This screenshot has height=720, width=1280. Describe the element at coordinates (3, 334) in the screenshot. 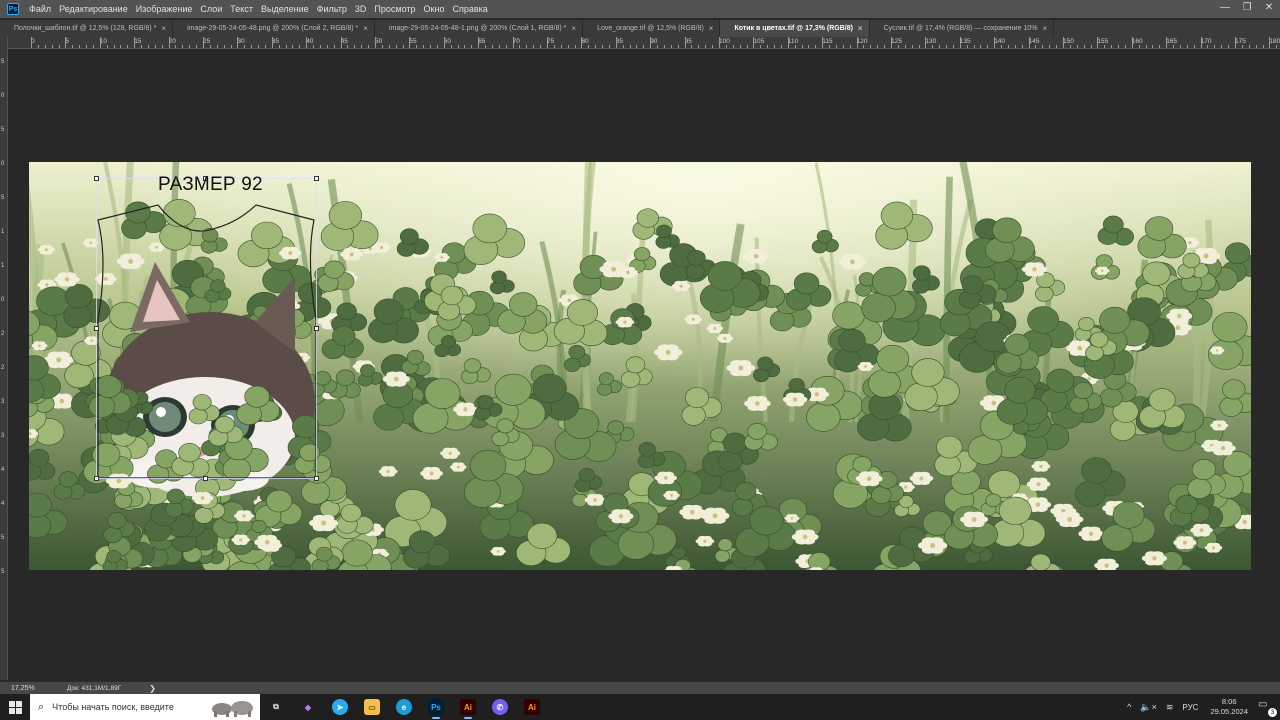

I see `ruler-tick-label: 2` at that location.